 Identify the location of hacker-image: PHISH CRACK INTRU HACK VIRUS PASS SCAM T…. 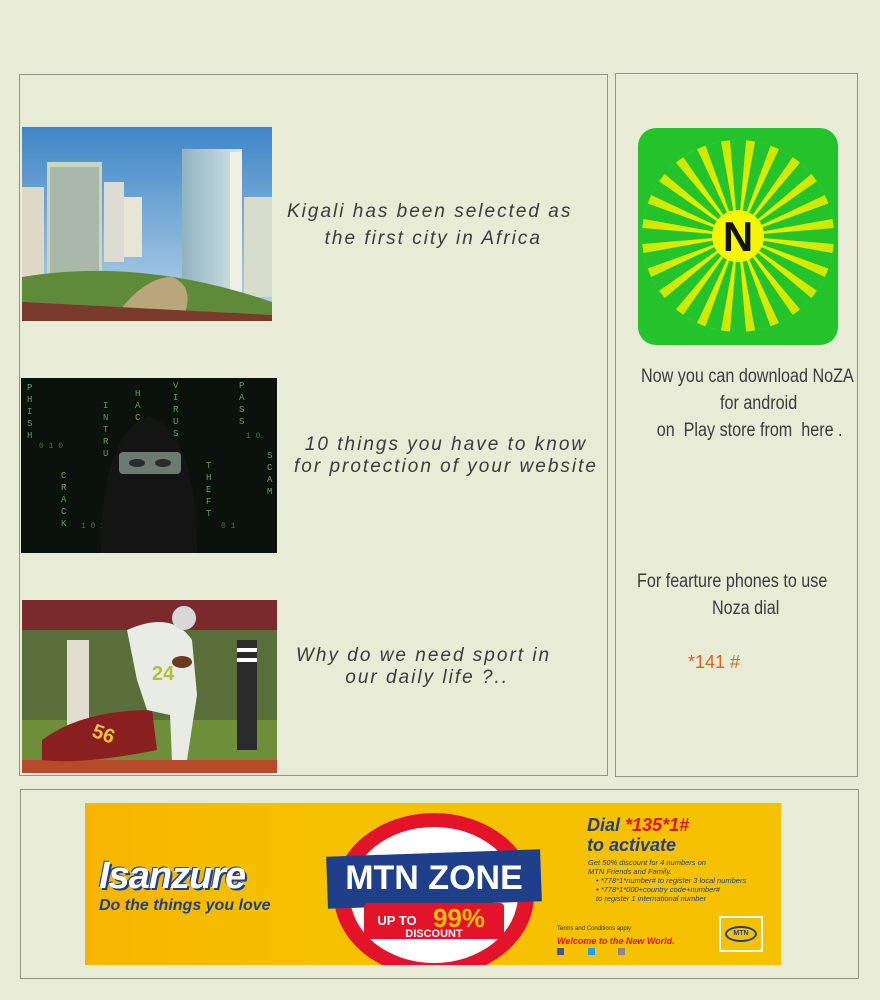
(149, 465).